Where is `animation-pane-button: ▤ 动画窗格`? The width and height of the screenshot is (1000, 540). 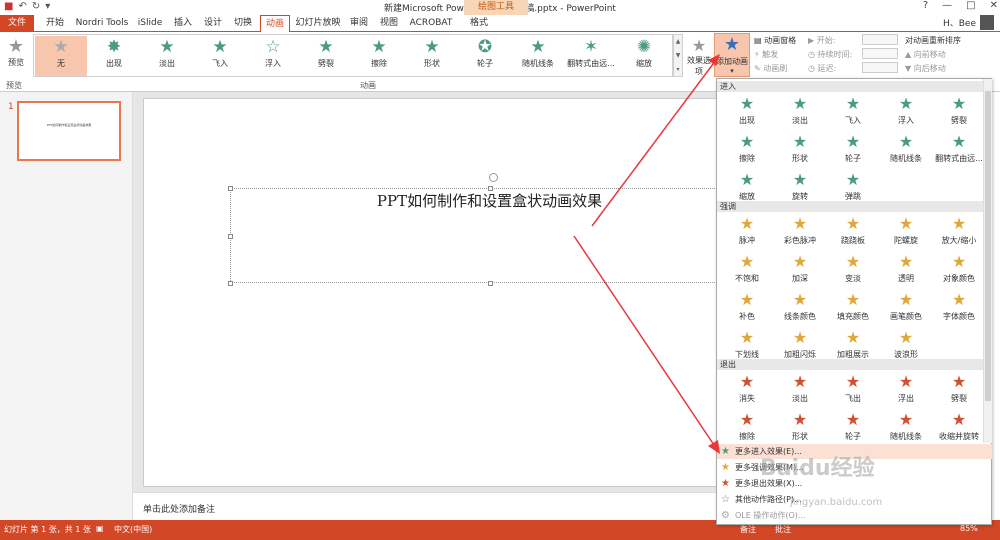
animation-pane-button: ▤ 动画窗格 is located at coordinates (775, 40).